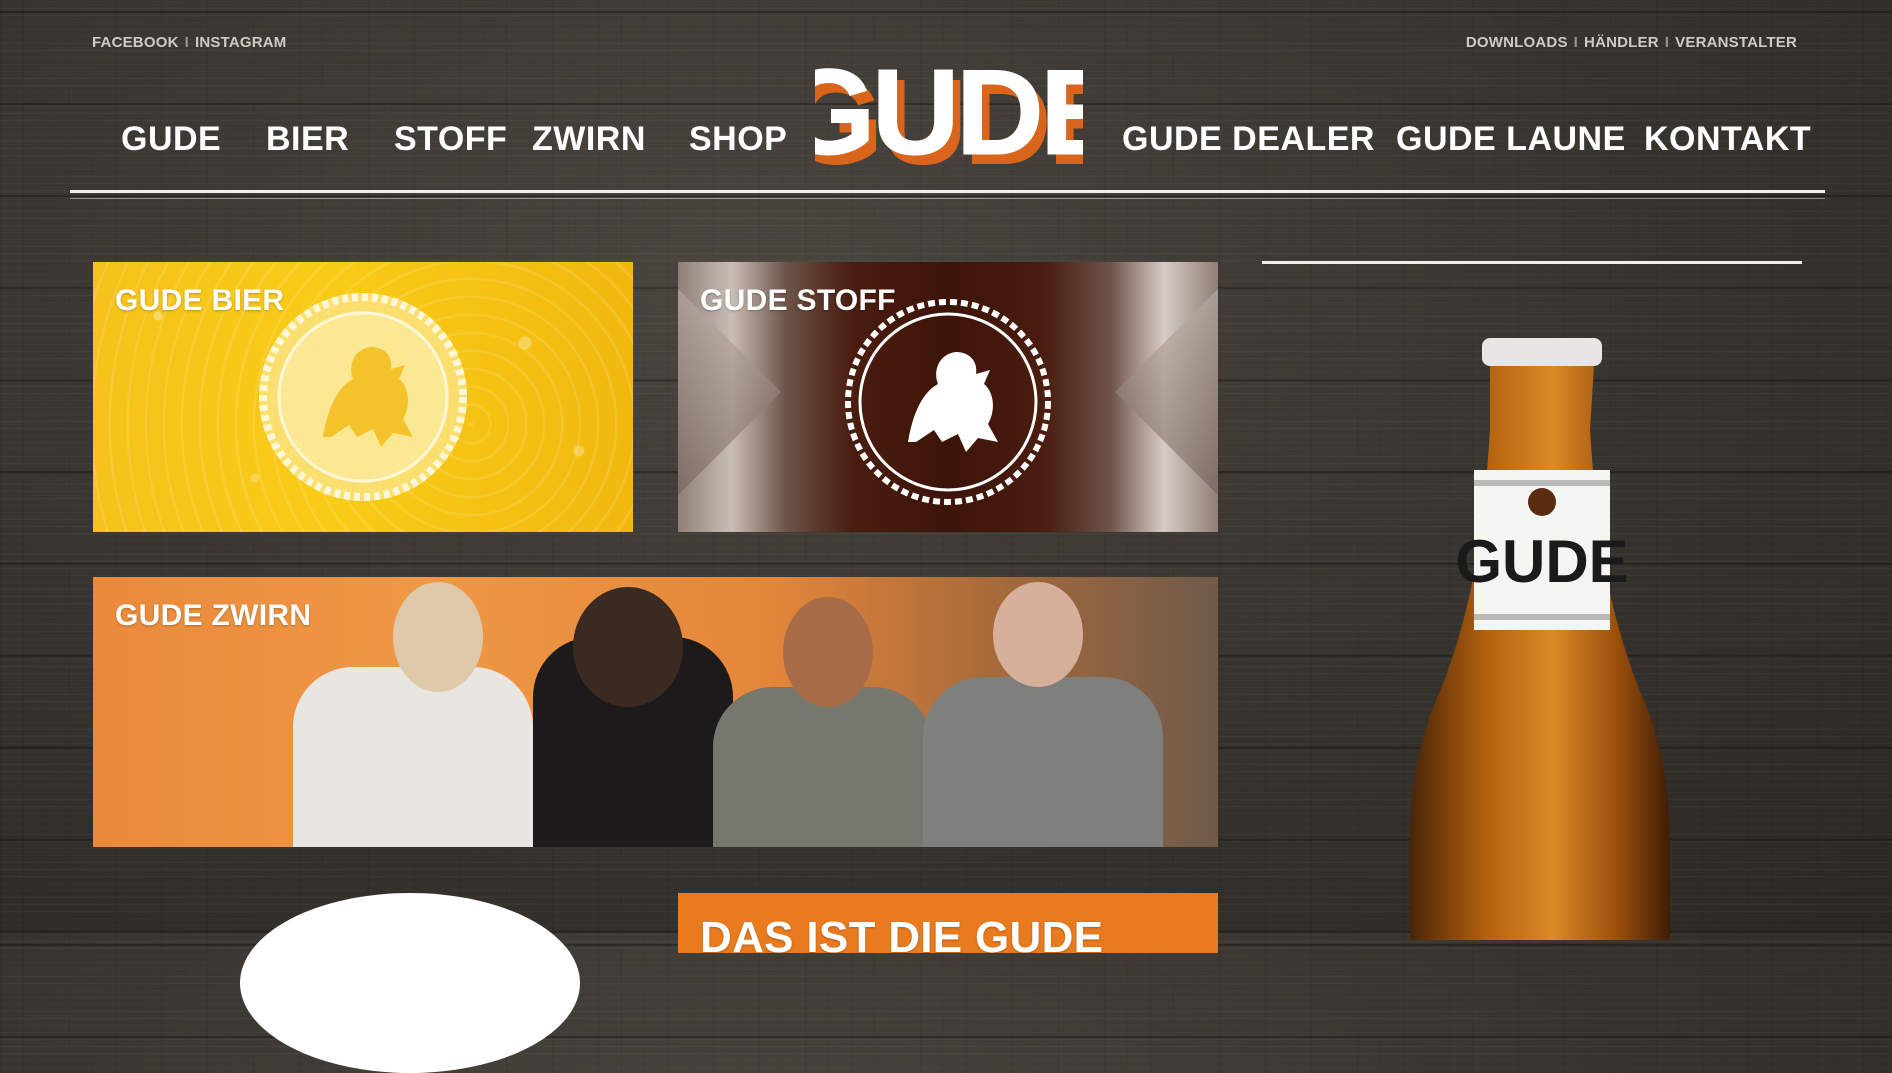 Image resolution: width=1892 pixels, height=1073 pixels. Describe the element at coordinates (213, 615) in the screenshot. I see `tile-label: GUDE ZWIRN` at that location.